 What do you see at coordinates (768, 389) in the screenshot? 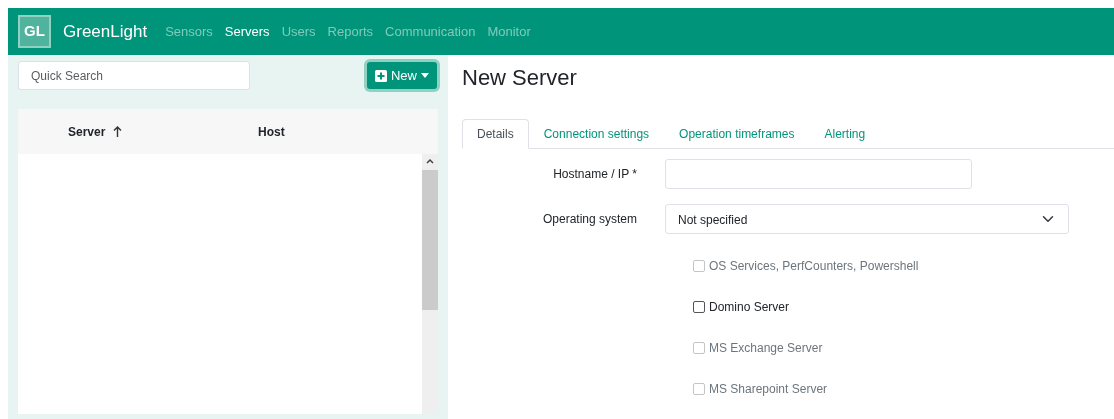
I see `checkbox-label: MS Sharepoint Server` at bounding box center [768, 389].